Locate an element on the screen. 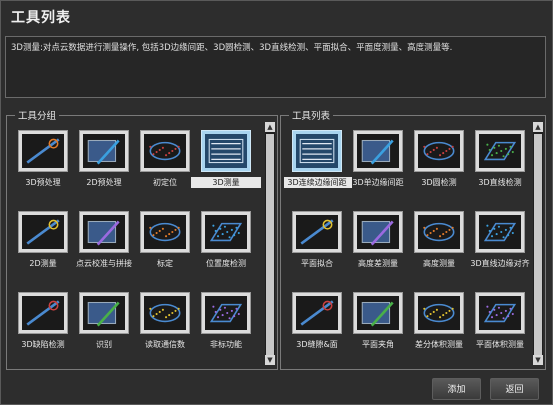  tool-label: 3D预处理 is located at coordinates (43, 182).